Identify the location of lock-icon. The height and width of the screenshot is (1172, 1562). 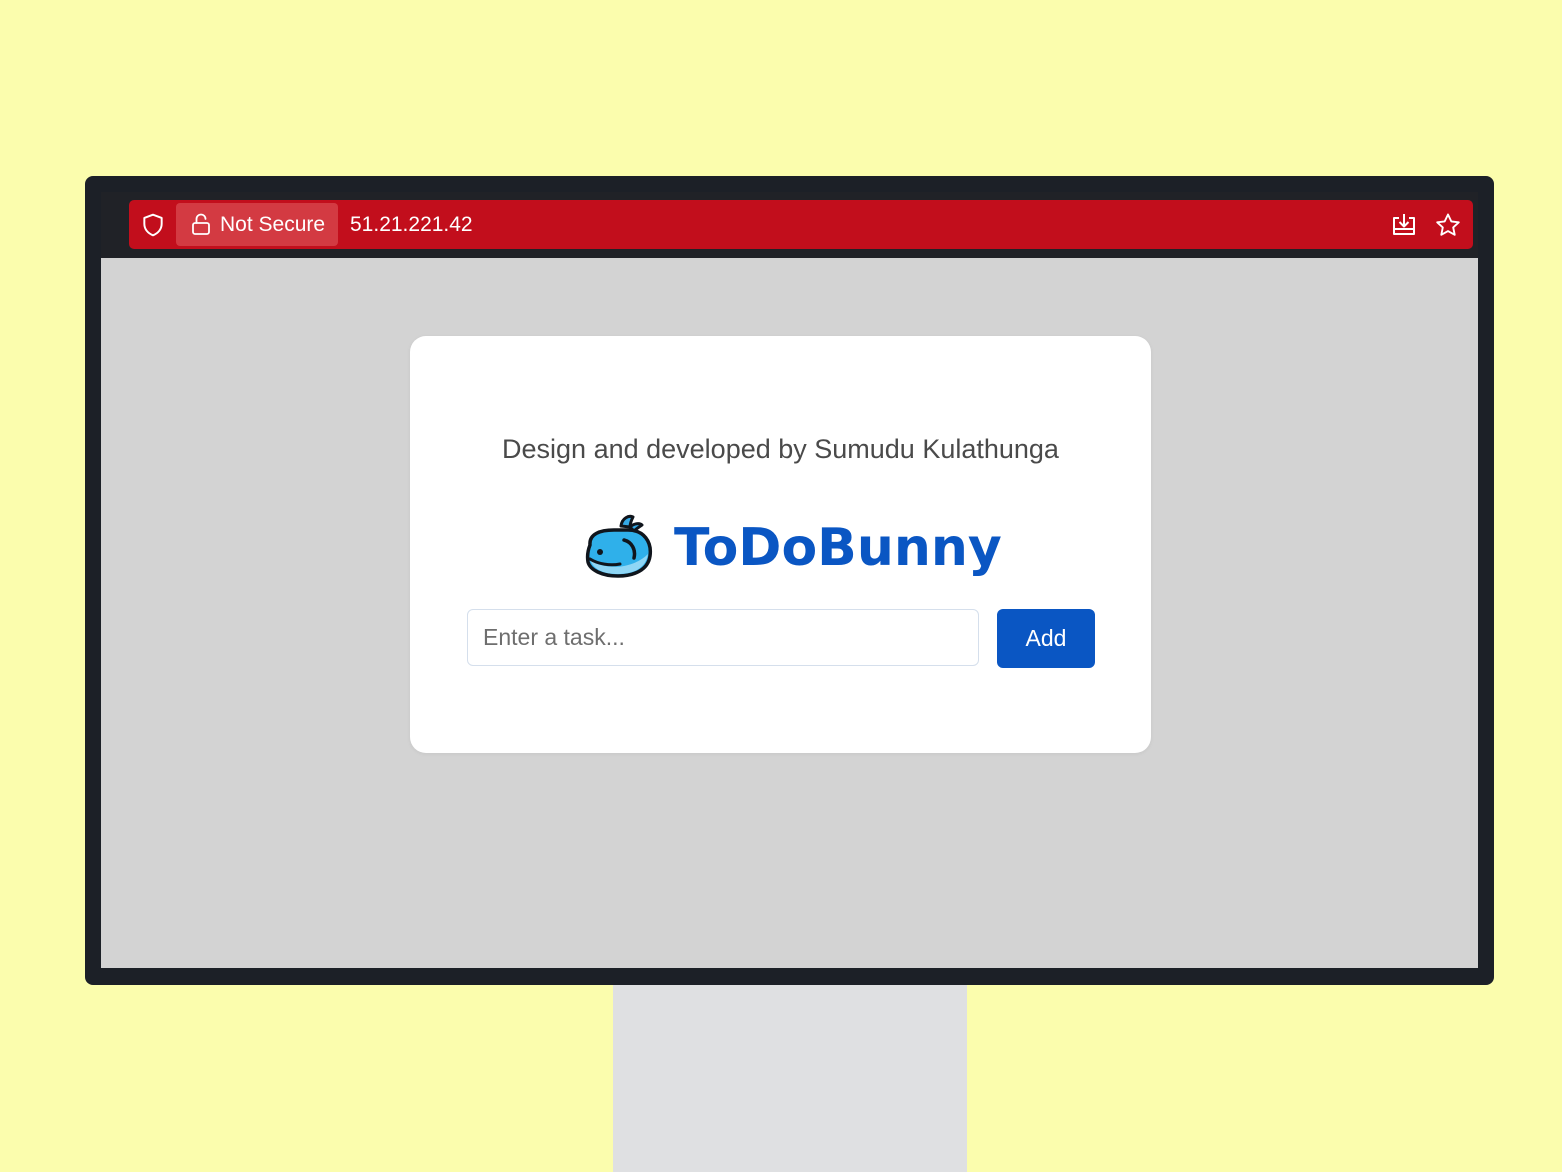
(201, 224).